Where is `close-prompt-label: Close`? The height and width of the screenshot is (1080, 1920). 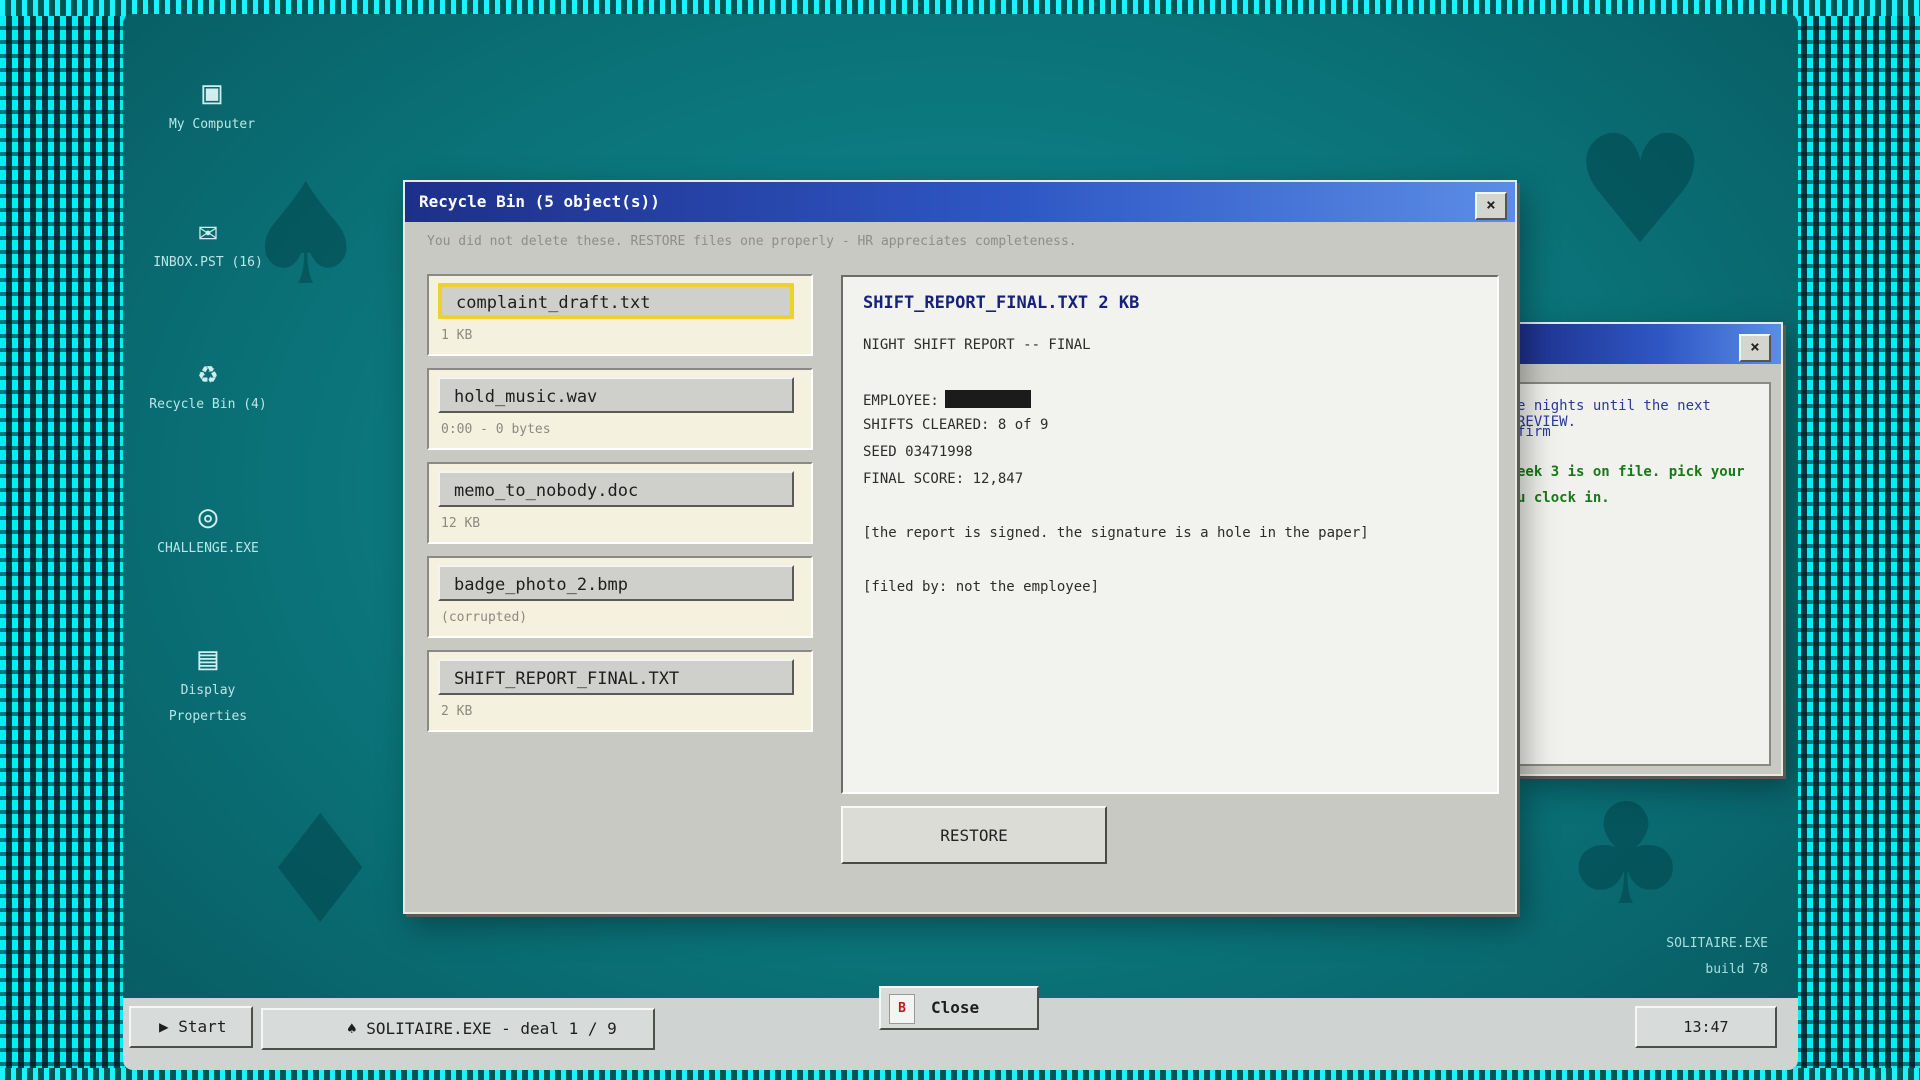 close-prompt-label: Close is located at coordinates (955, 1007).